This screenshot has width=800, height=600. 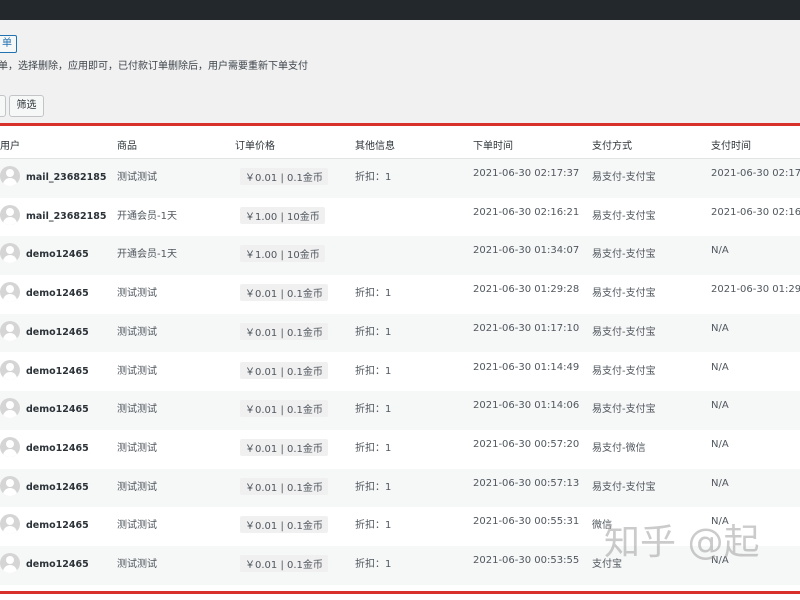 I want to click on order-time-cell: 2021-06-30 01:14:49, so click(x=526, y=367).